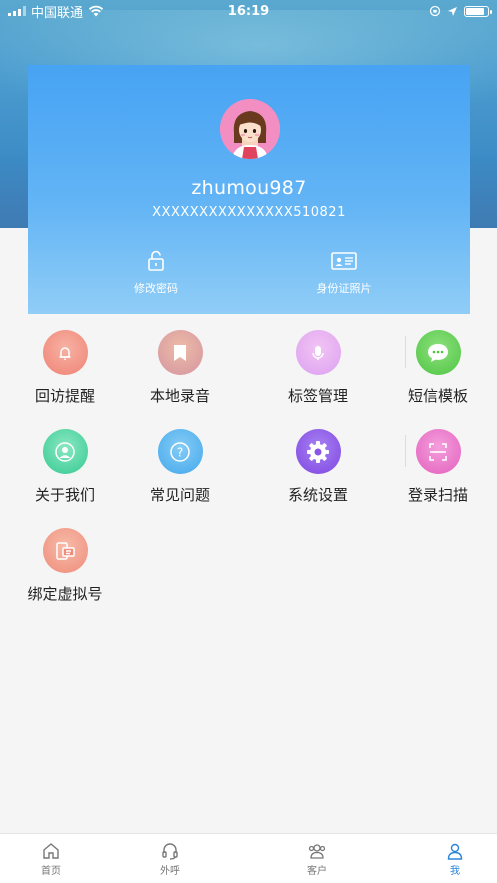 This screenshot has width=497, height=883. I want to click on menu-item-system-settings: 系统设置, so click(318, 467).